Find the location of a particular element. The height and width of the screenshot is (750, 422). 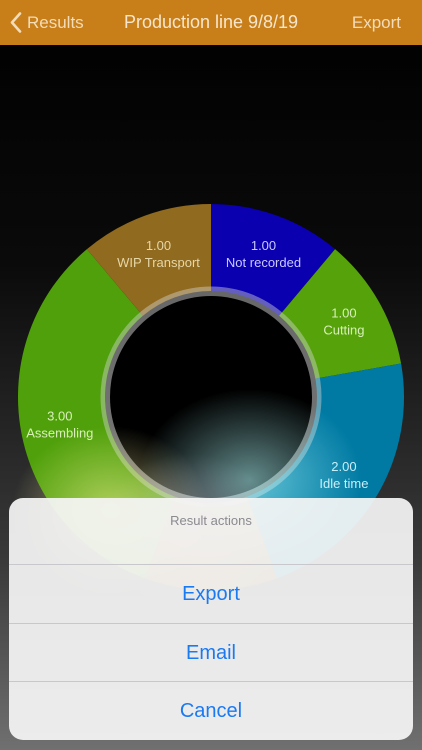

cancel-action-button: Cancel is located at coordinates (211, 711).